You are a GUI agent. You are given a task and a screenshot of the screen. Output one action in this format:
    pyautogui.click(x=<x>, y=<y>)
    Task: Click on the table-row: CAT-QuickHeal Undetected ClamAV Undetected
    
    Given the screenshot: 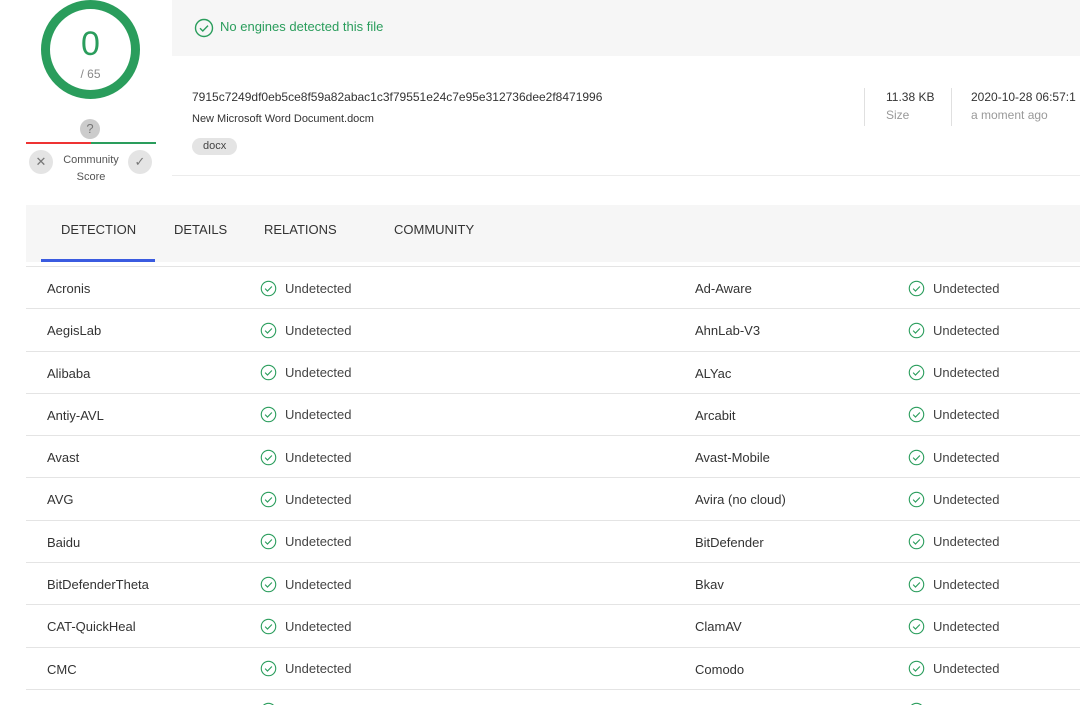 What is the action you would take?
    pyautogui.click(x=553, y=625)
    